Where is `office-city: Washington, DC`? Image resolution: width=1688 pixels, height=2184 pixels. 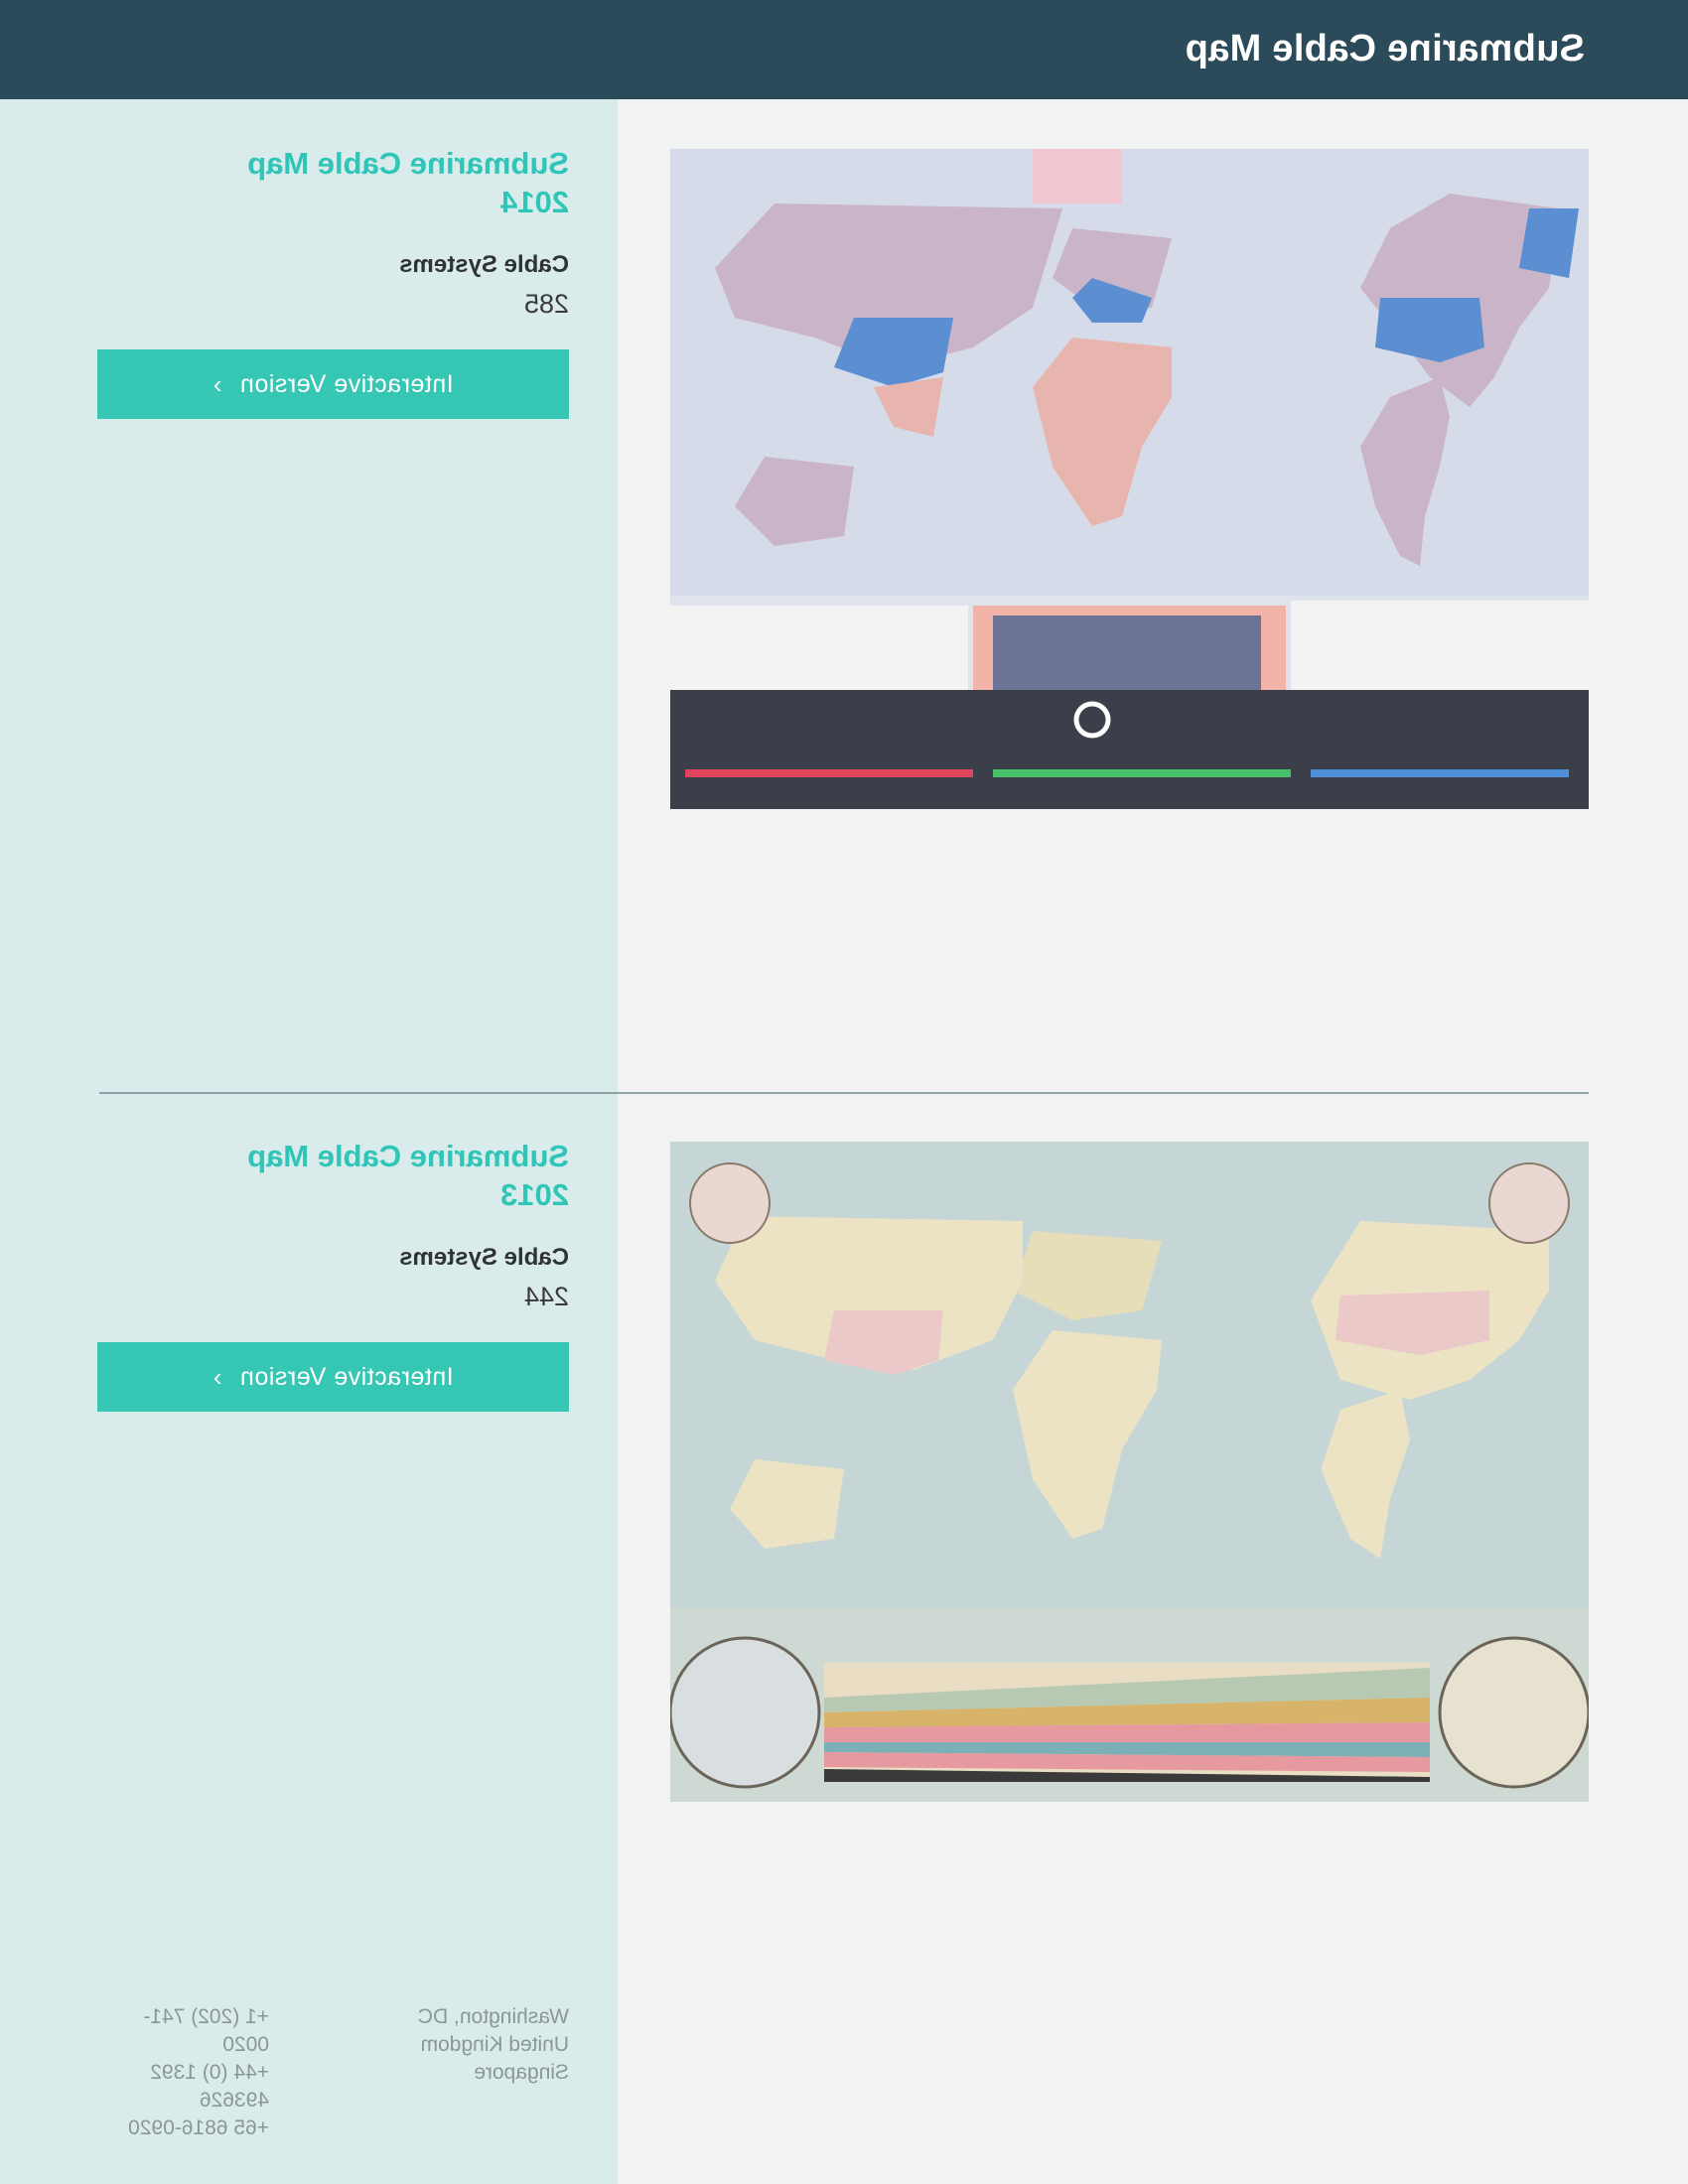
office-city: Washington, DC is located at coordinates (493, 2016).